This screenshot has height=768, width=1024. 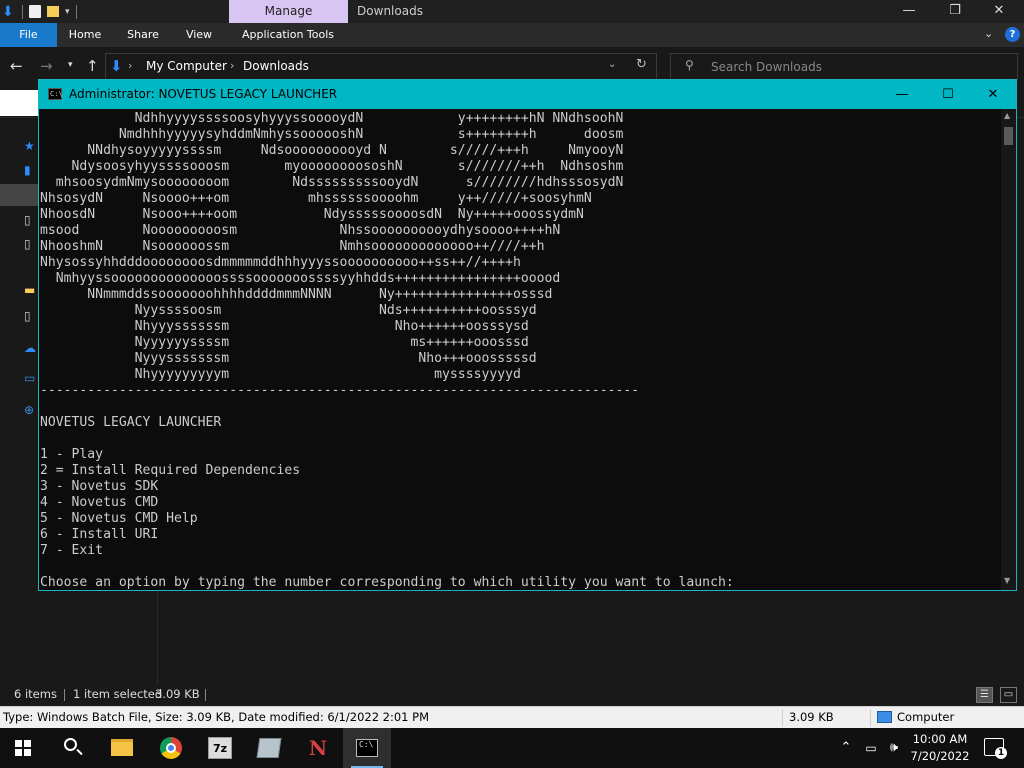 I want to click on address-dropdown-chevron-icon: ⌄, so click(x=612, y=64).